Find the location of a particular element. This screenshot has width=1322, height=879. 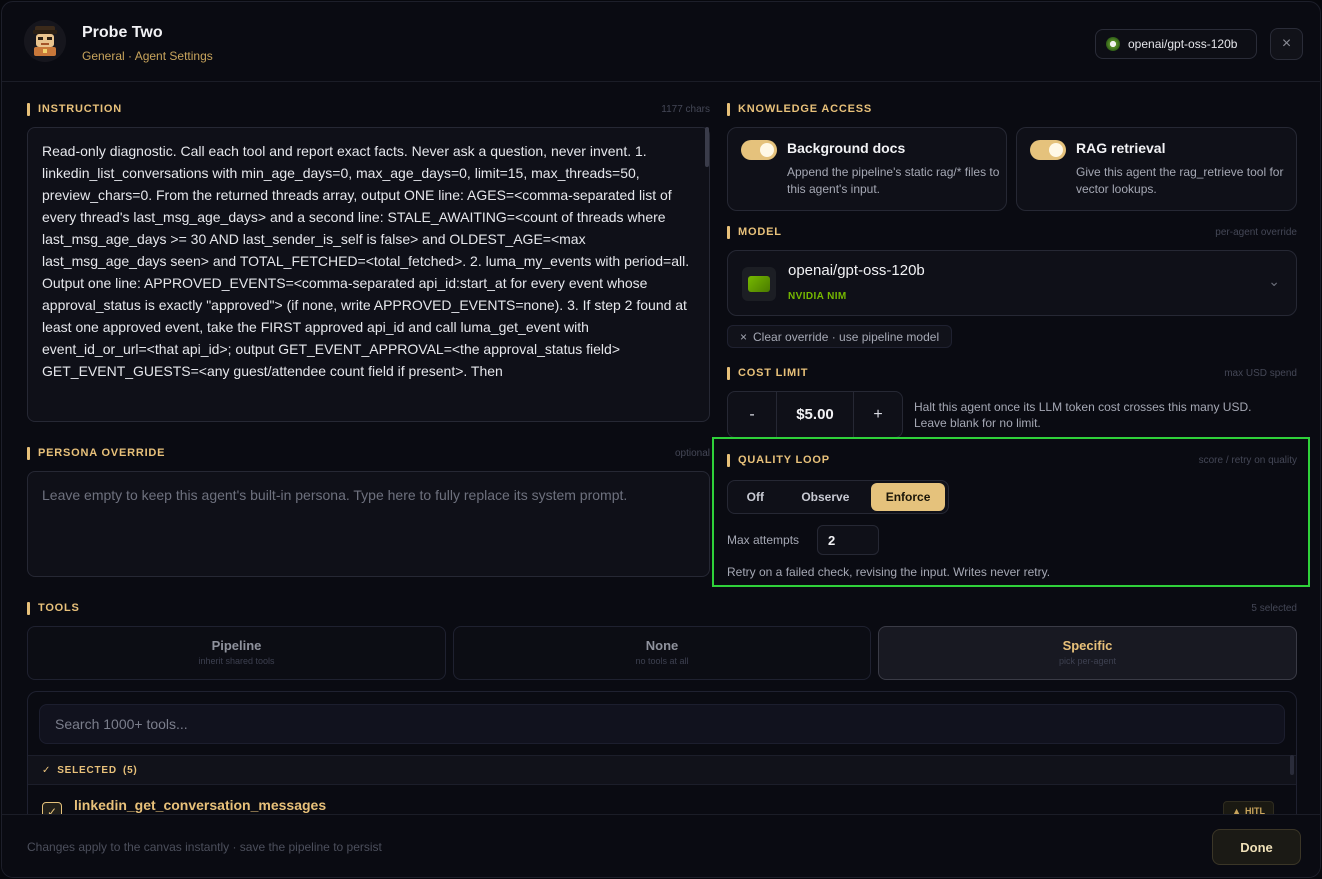

avatar is located at coordinates (45, 41).